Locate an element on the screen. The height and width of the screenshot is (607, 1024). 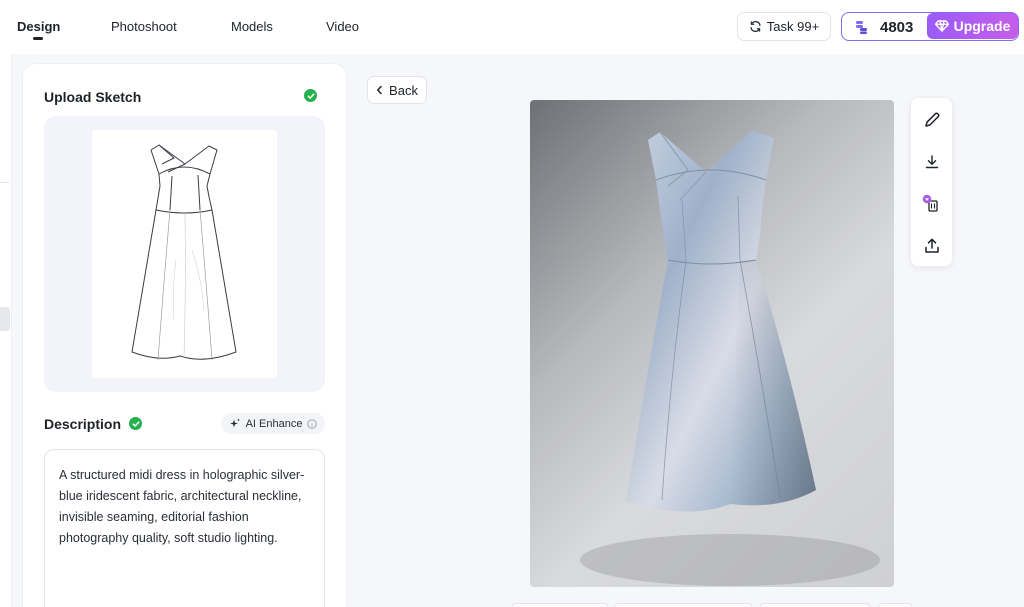
upgrade-label: Upgrade is located at coordinates (982, 26).